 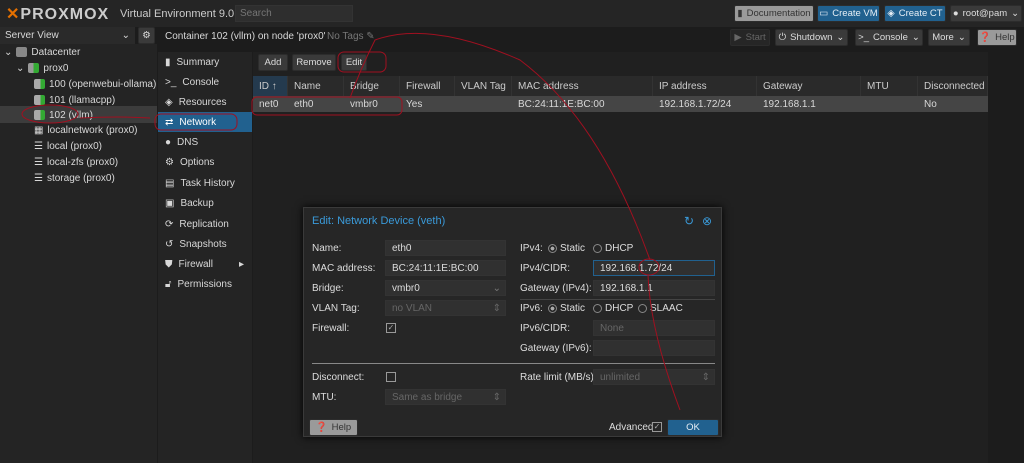 I want to click on annotation-circle-network, so click(x=196, y=122).